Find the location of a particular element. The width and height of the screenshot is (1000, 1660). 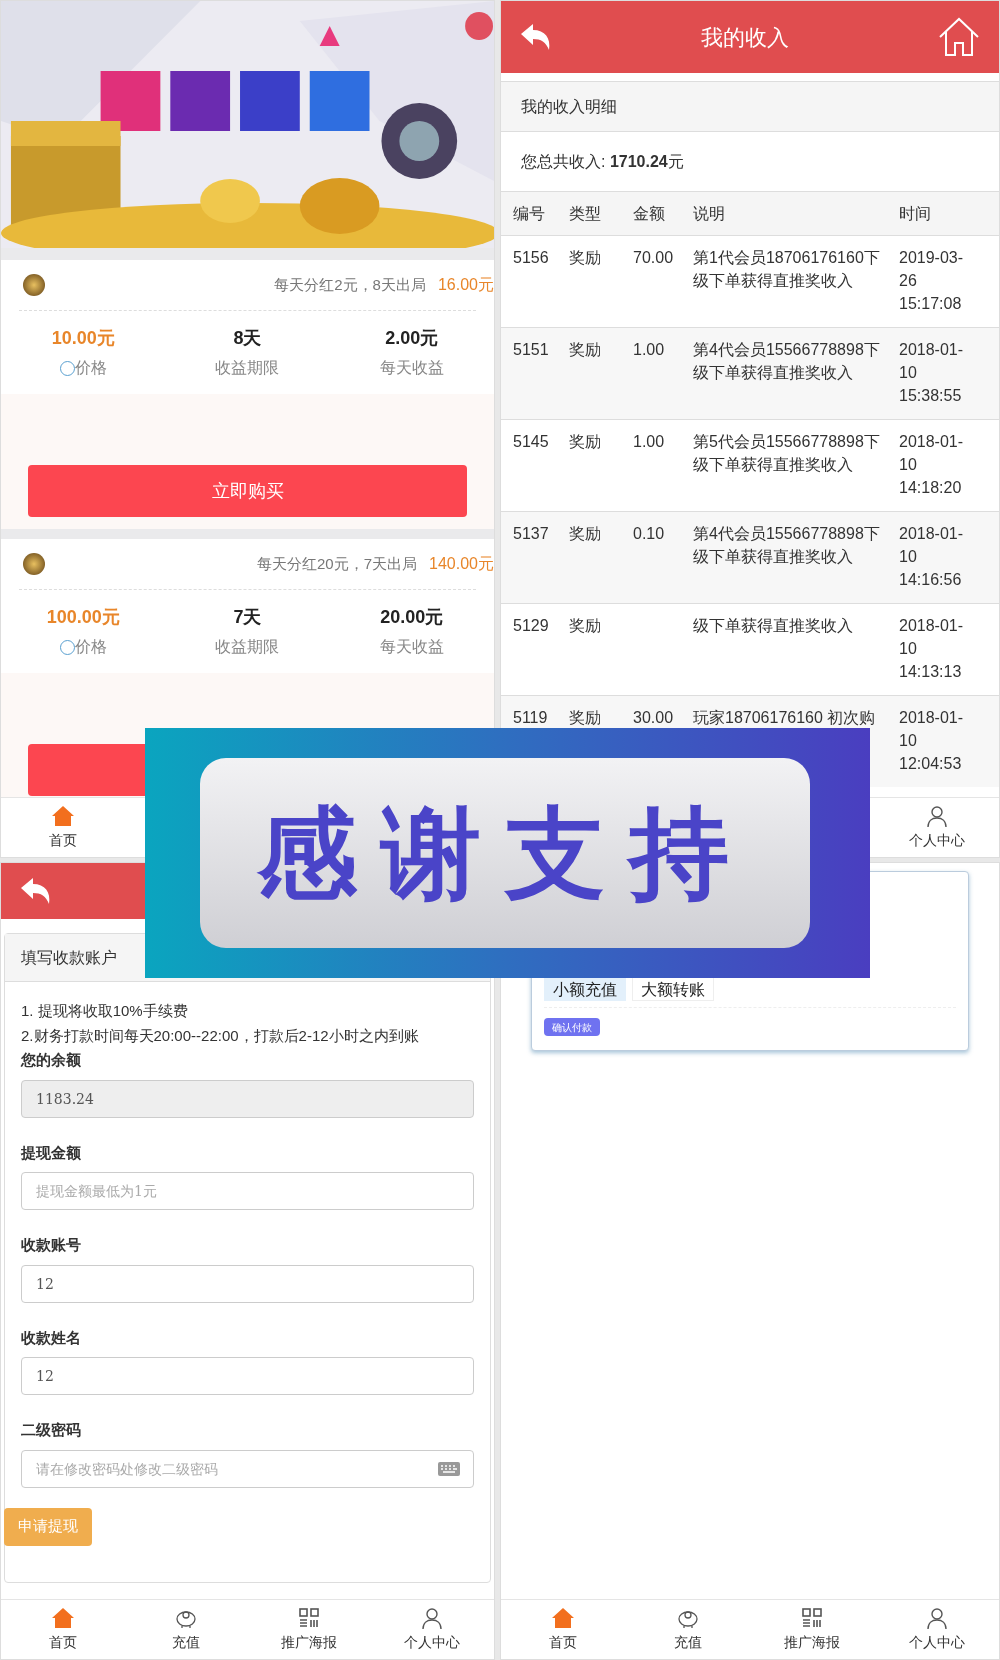

table-cell-text: 5129 is located at coordinates (531, 626).